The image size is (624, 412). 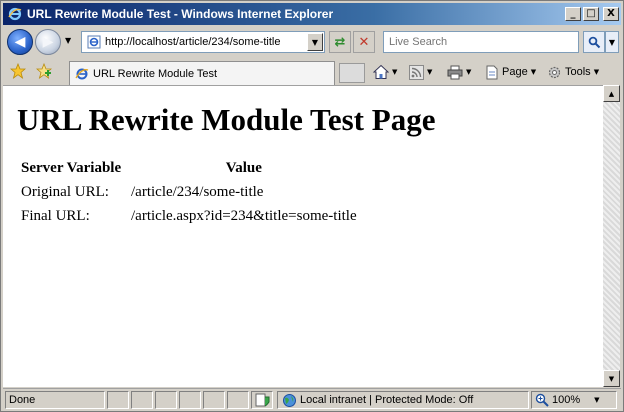 What do you see at coordinates (387, 400) in the screenshot?
I see `security-zone-label: Local intranet | Protected Mode: Off` at bounding box center [387, 400].